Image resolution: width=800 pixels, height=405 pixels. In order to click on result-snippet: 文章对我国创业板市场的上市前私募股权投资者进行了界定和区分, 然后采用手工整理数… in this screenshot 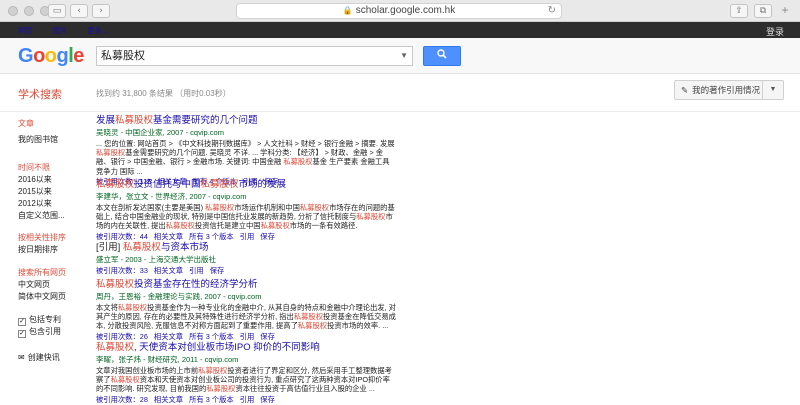, I will do `click(246, 380)`.